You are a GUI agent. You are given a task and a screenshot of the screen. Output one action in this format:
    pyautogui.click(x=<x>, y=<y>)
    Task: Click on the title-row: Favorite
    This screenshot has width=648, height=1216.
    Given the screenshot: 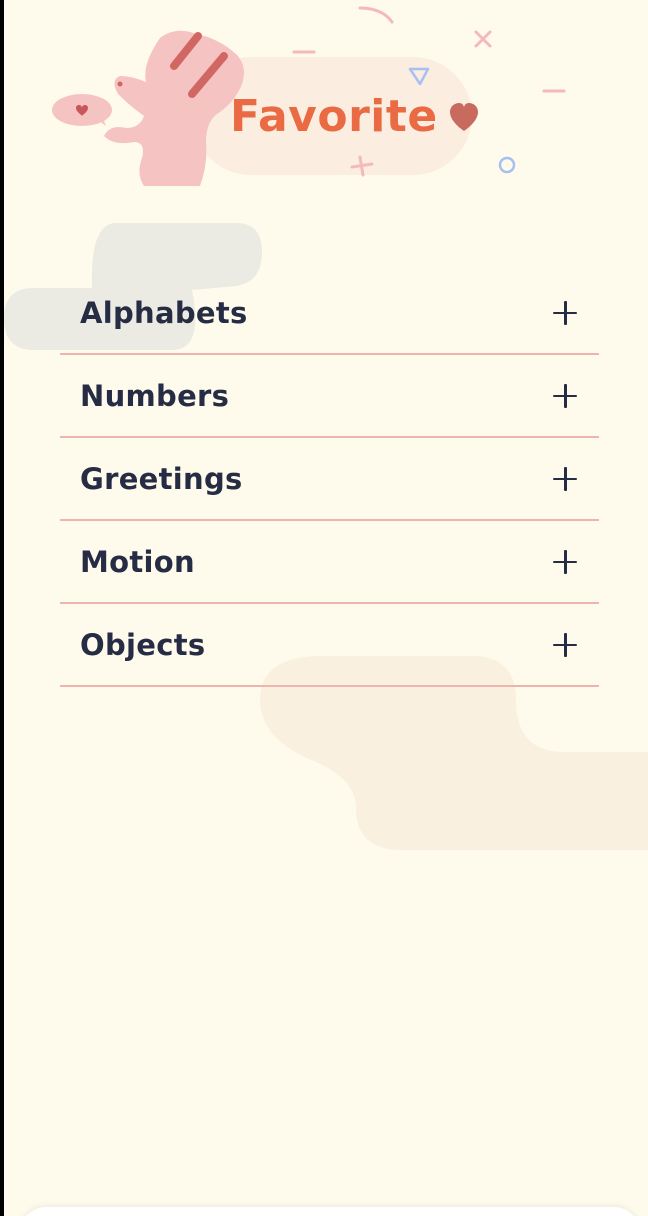 What is the action you would take?
    pyautogui.click(x=355, y=116)
    